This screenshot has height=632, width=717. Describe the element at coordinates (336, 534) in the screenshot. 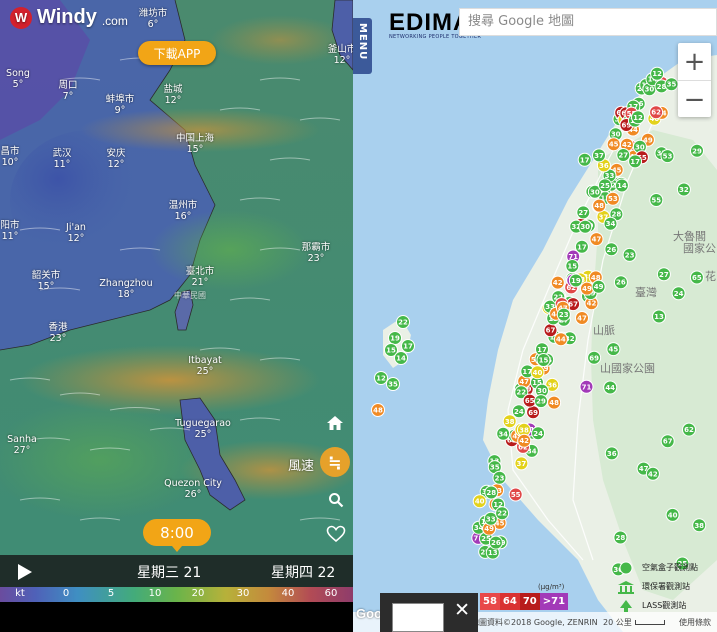

I see `favorite-heart-icon` at that location.